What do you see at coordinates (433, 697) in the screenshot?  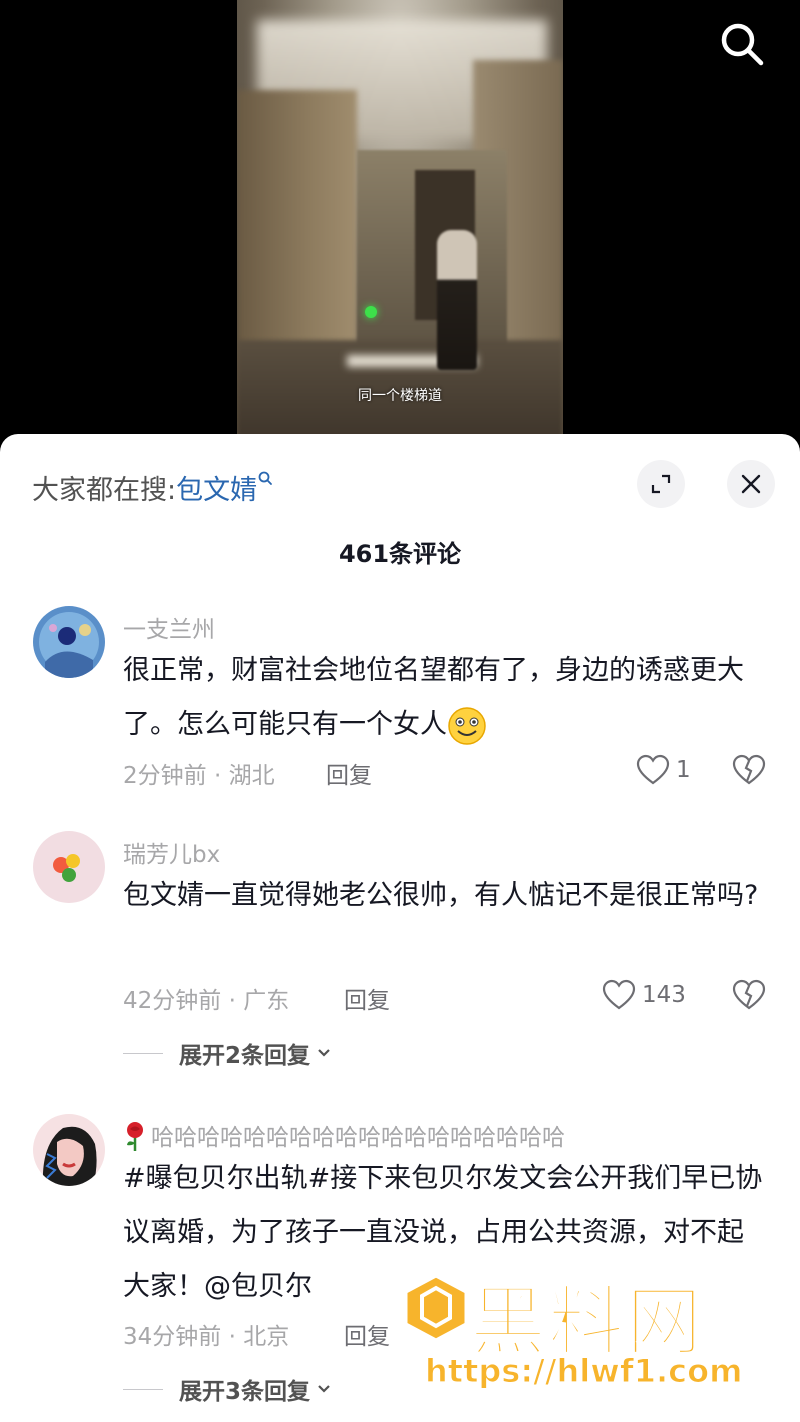 I see `comment-text-content: 很正常，财富社会地位名望都有了，身边的诱惑更大了。怎么可能只有一个女人` at bounding box center [433, 697].